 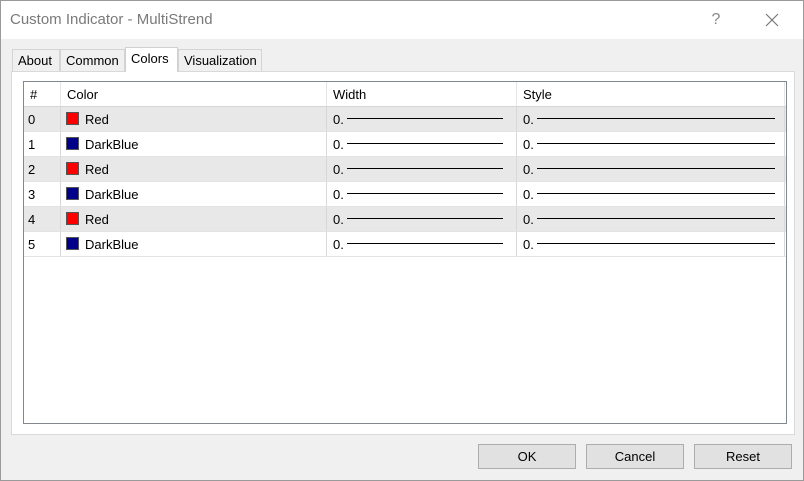 I want to click on row-index: 3, so click(x=32, y=194).